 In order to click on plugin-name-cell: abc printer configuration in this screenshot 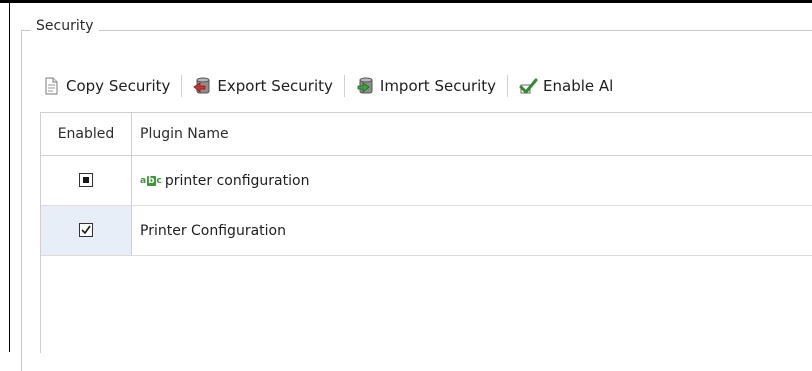, I will do `click(224, 180)`.